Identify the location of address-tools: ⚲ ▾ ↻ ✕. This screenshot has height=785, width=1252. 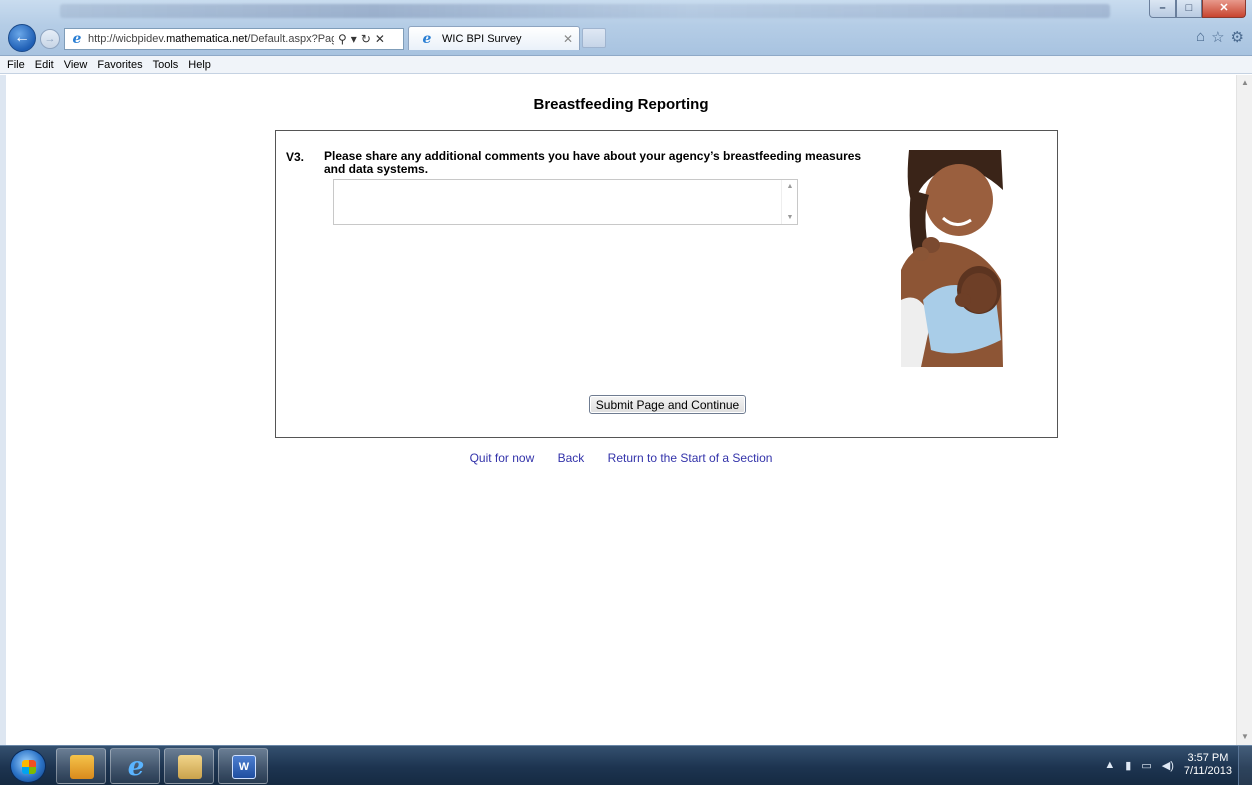
(361, 39).